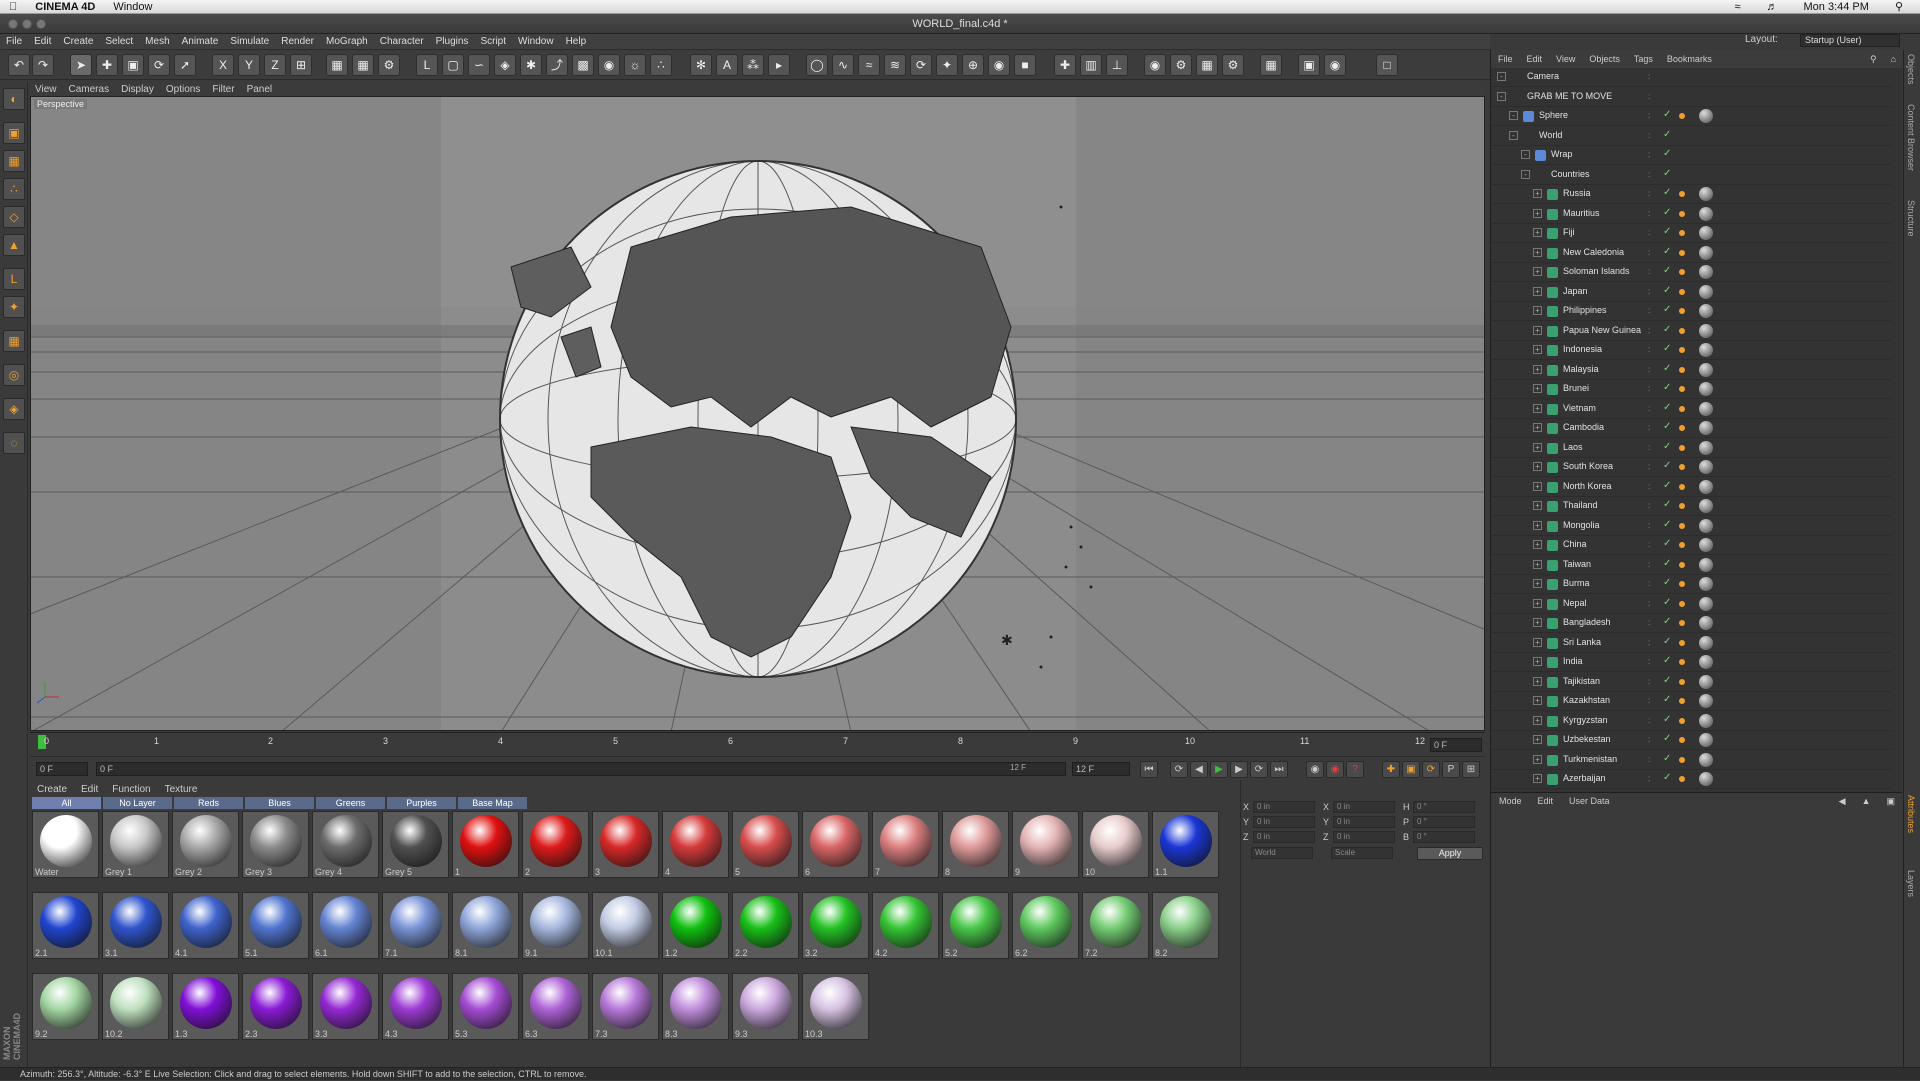  I want to click on menu-animate: Animate, so click(200, 41).